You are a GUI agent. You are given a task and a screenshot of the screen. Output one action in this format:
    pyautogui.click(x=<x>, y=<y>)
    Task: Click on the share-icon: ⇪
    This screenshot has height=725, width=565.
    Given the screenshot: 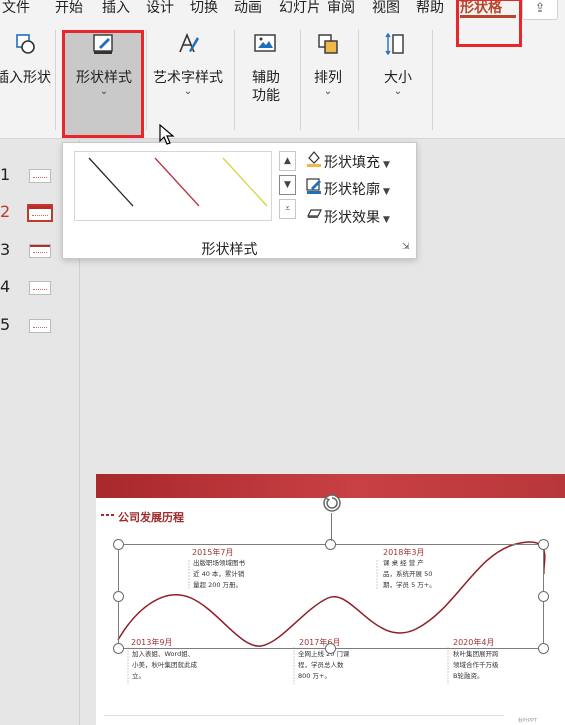 What is the action you would take?
    pyautogui.click(x=540, y=10)
    